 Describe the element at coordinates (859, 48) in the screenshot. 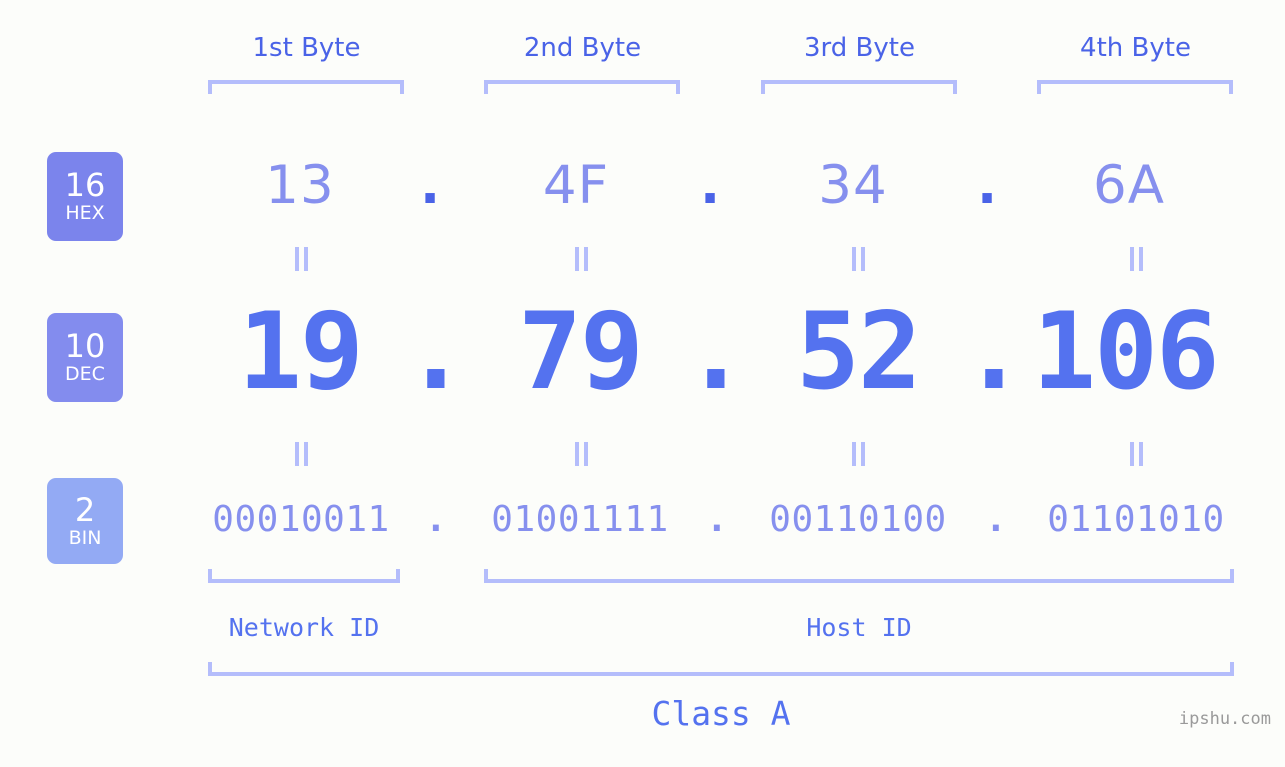

I see `byte-header-3: 3rd Byte` at that location.